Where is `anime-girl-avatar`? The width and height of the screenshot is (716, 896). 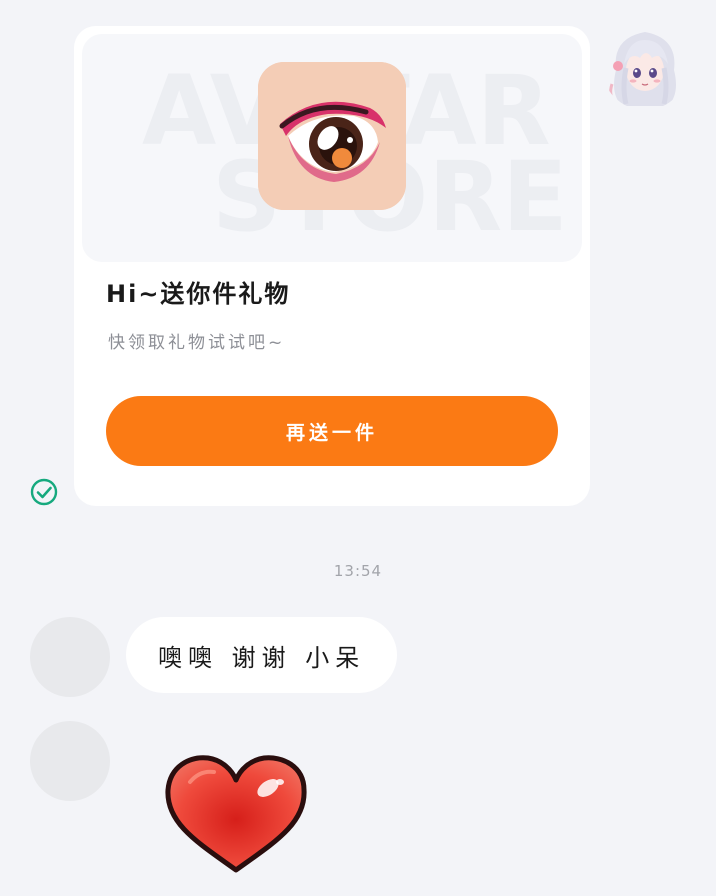 anime-girl-avatar is located at coordinates (645, 67).